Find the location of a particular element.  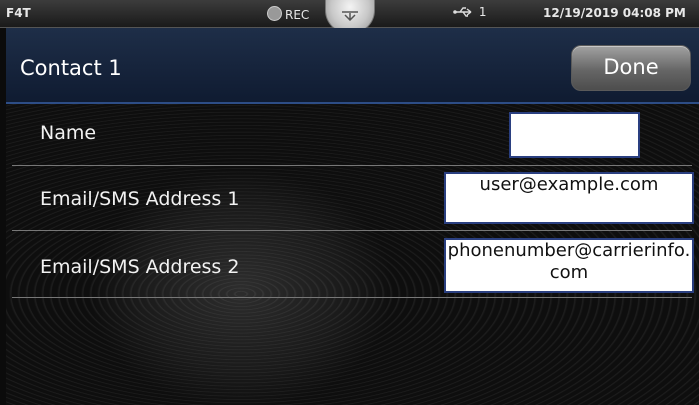

usb-icon is located at coordinates (462, 12).